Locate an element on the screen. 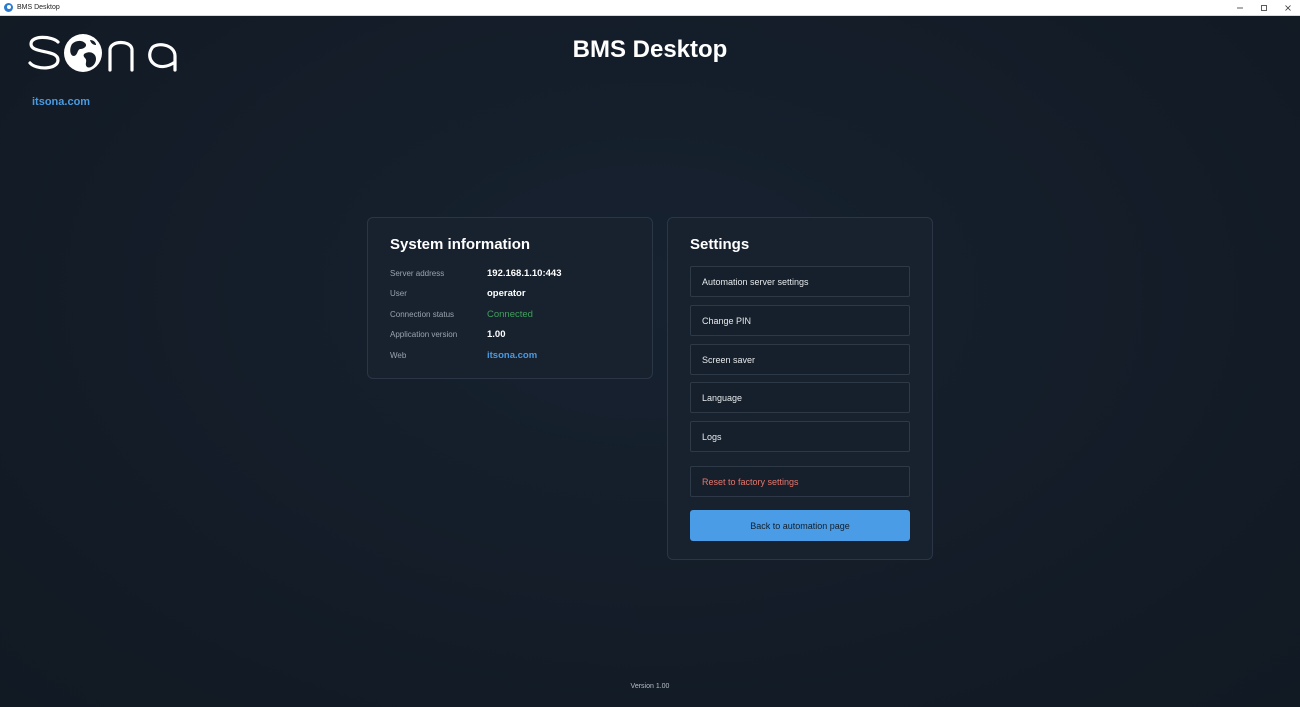 The height and width of the screenshot is (707, 1300). server-address-label: Server address is located at coordinates (417, 273).